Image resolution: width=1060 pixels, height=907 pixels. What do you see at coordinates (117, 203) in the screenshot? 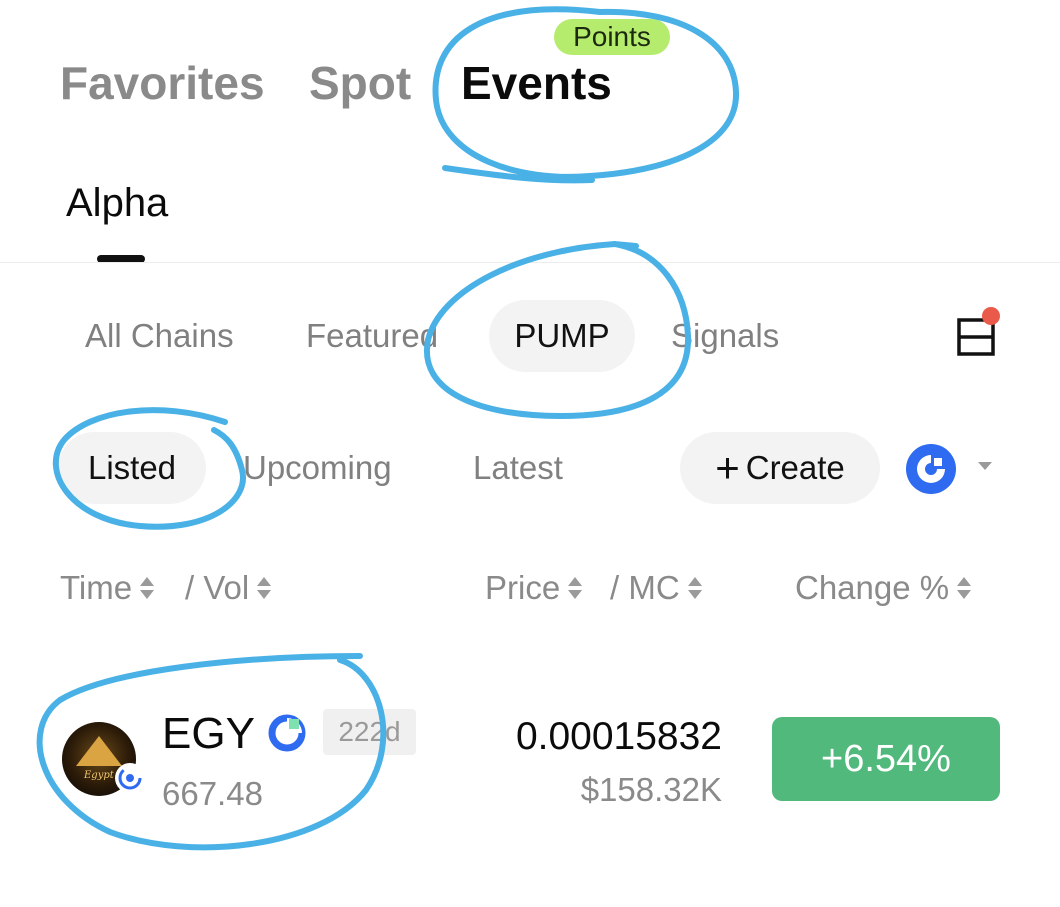
I see `tab-alpha: Alpha` at bounding box center [117, 203].